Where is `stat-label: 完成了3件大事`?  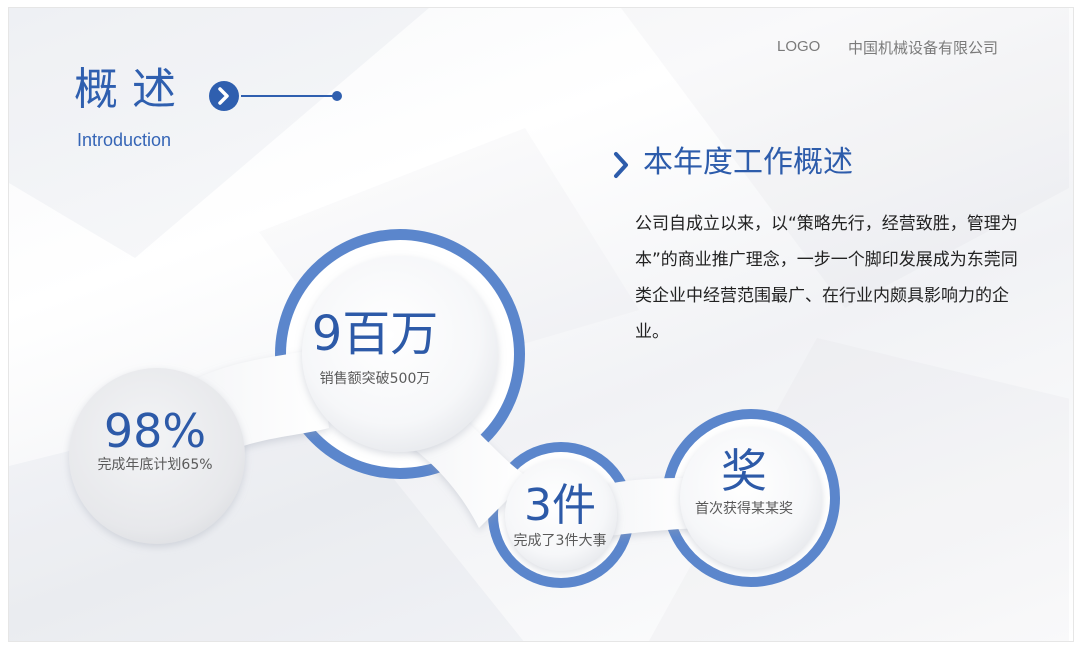
stat-label: 完成了3件大事 is located at coordinates (560, 541).